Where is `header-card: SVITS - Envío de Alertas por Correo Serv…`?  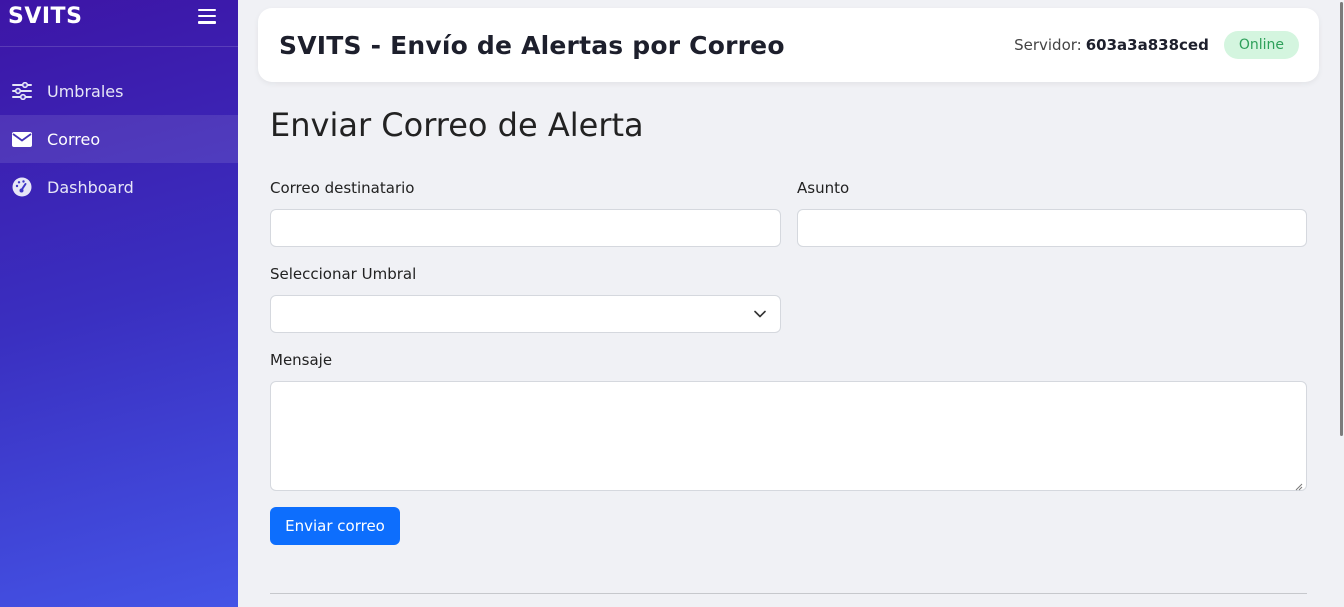
header-card: SVITS - Envío de Alertas por Correo Serv… is located at coordinates (788, 45).